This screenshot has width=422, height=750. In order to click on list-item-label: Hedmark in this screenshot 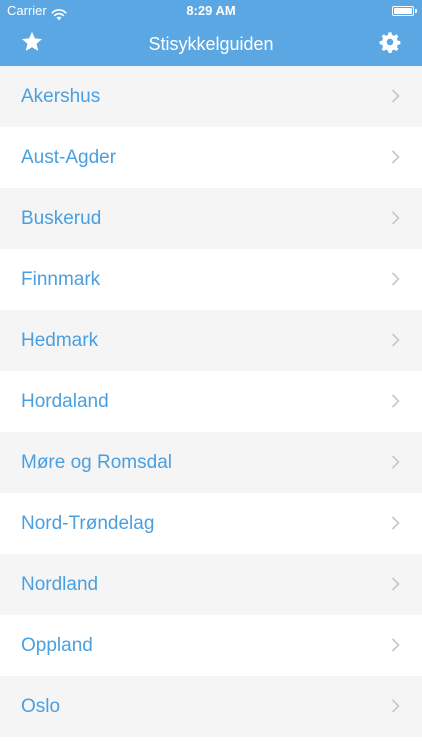, I will do `click(60, 340)`.